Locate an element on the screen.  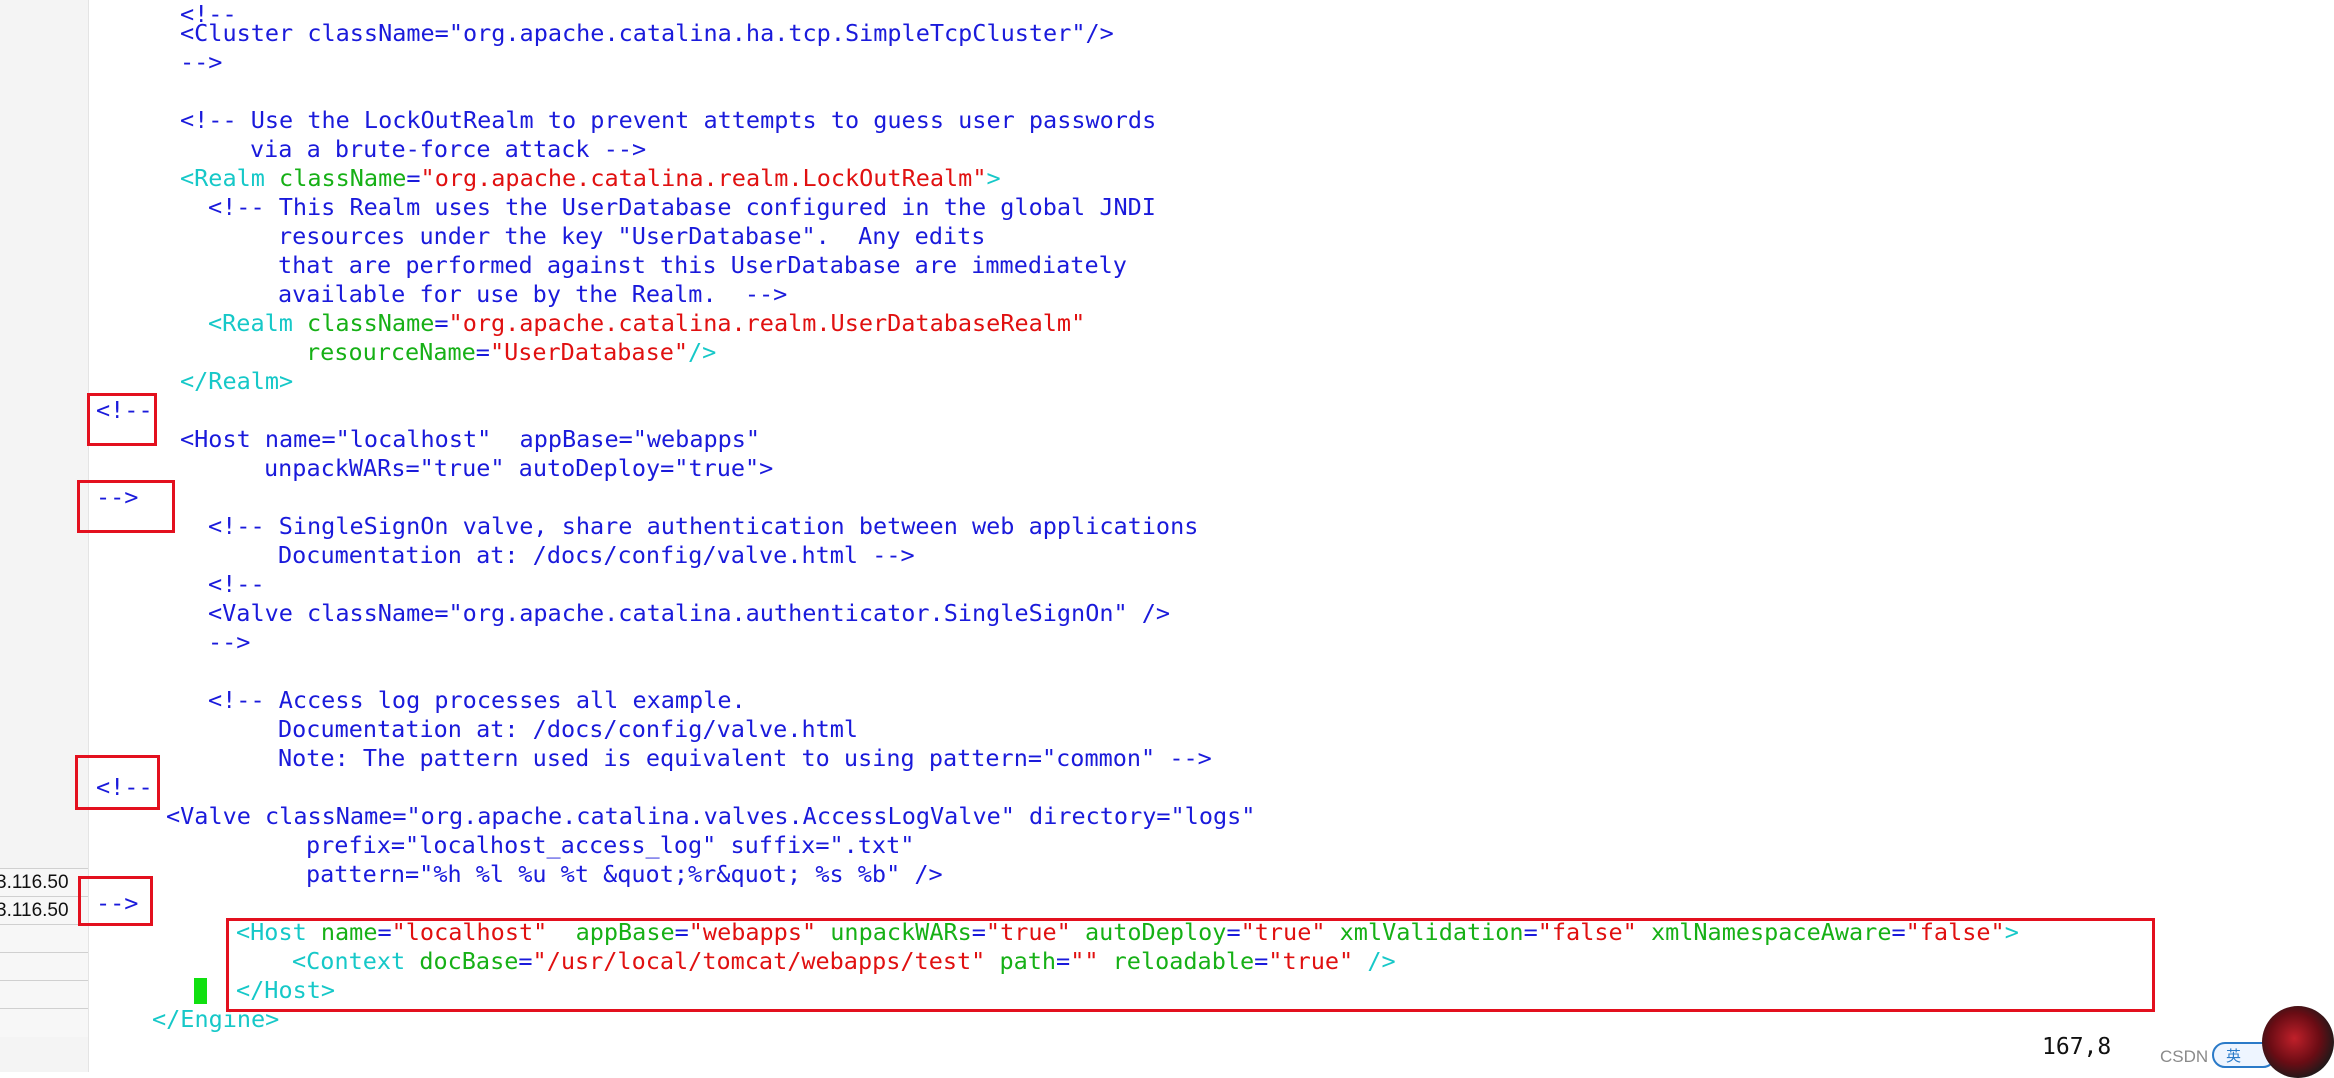
code-token: unpackWARs="true" autoDeploy="true"> is located at coordinates (519, 468).